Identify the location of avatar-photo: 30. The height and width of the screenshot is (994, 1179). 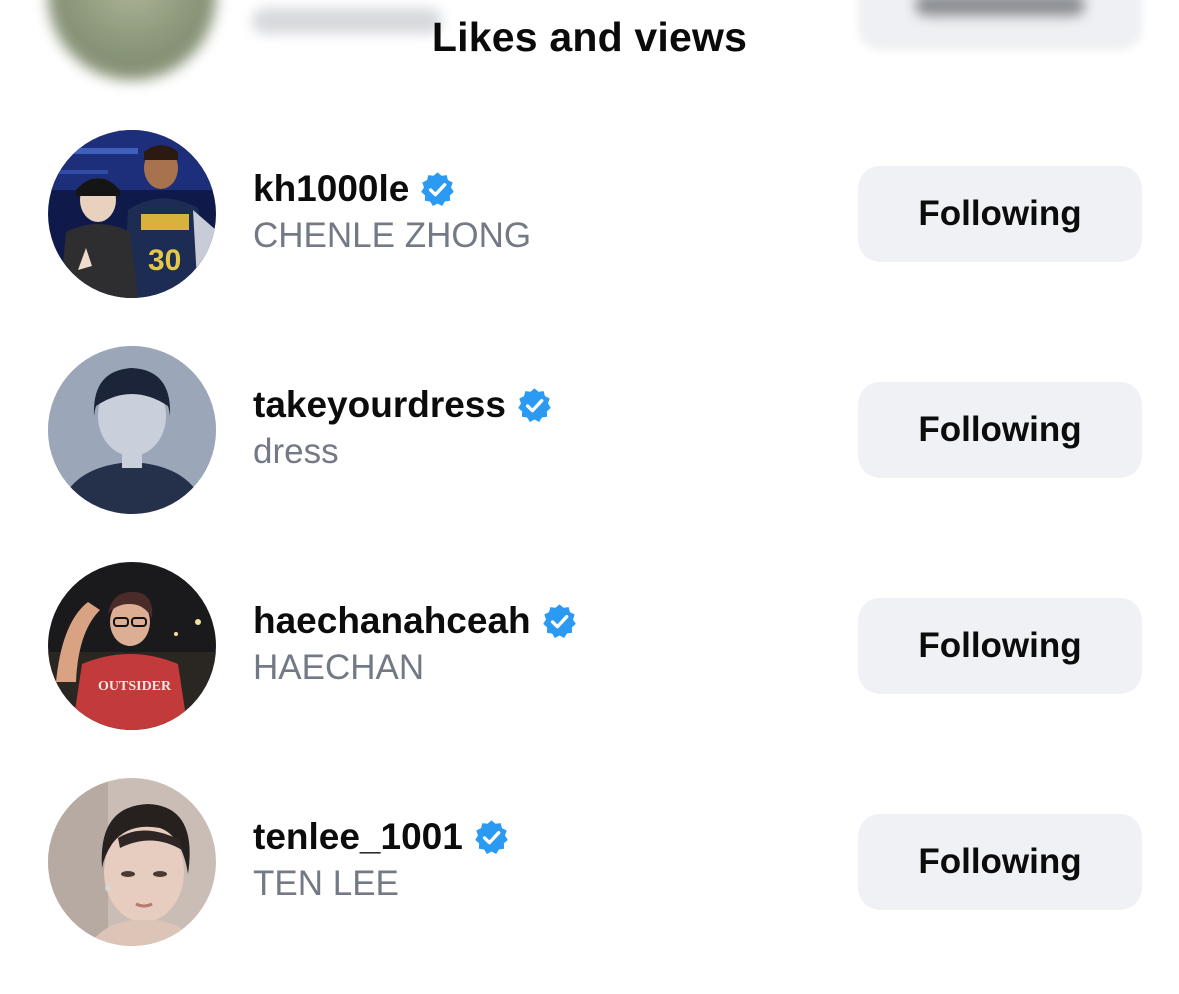
(132, 214).